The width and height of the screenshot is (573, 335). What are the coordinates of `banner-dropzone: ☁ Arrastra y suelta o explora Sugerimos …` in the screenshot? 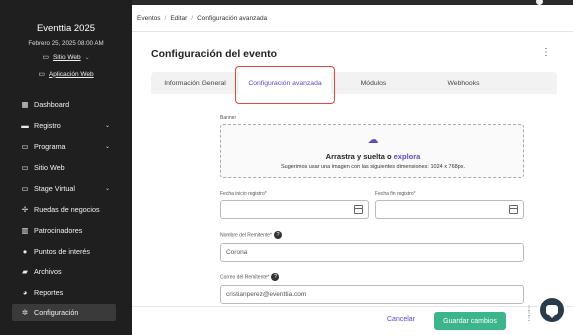 It's located at (372, 151).